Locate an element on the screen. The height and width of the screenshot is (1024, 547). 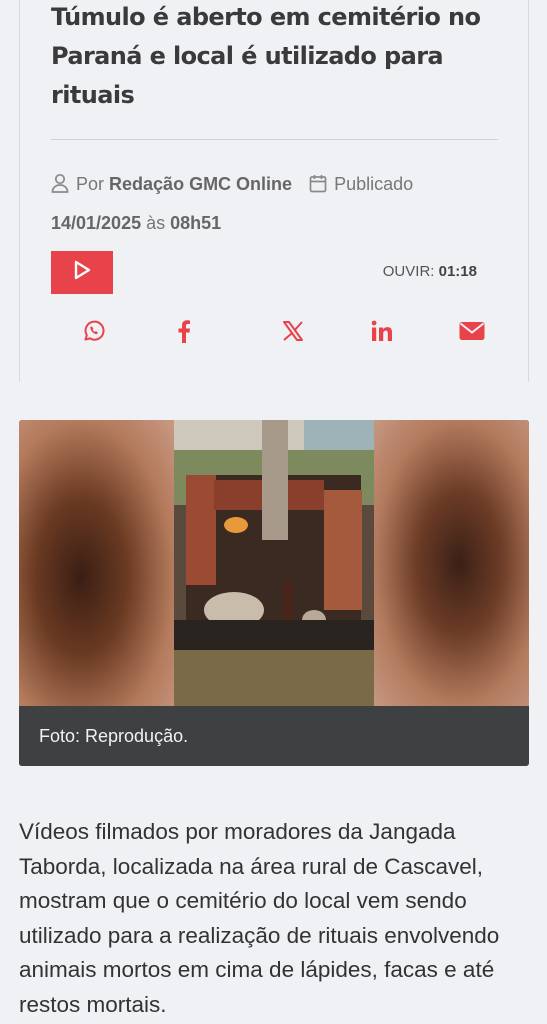
cemetery-ritual-image is located at coordinates (274, 563).